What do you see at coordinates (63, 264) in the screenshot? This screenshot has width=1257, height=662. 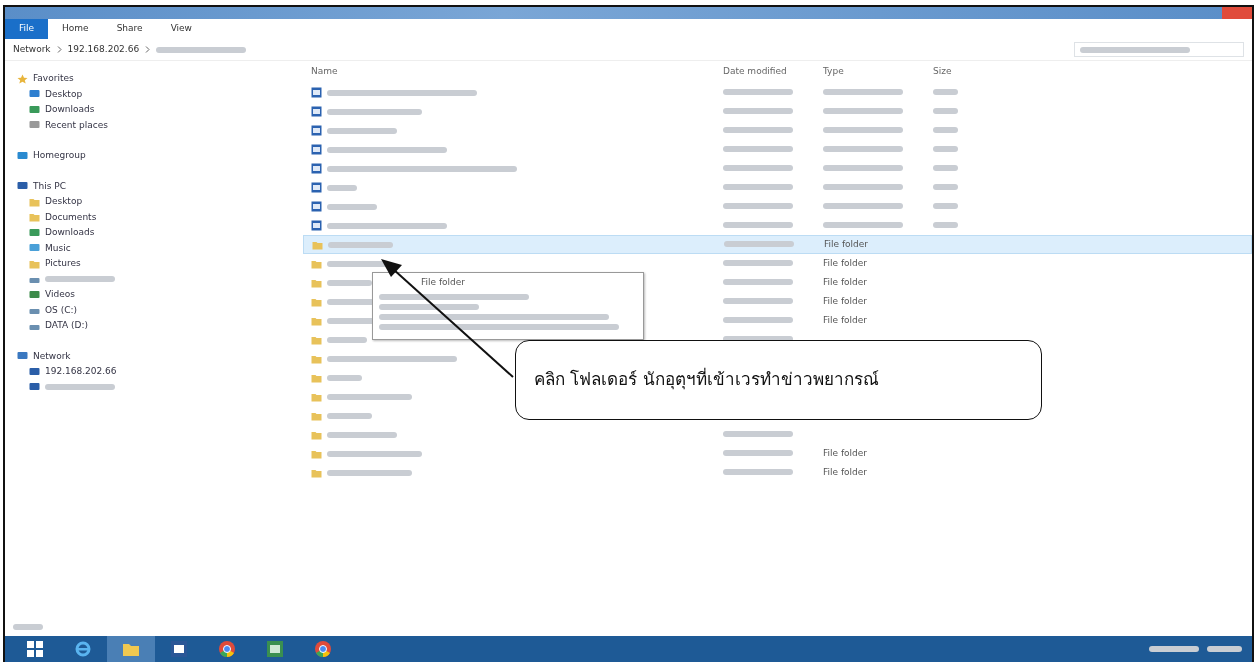 I see `nav-item: Pictures` at bounding box center [63, 264].